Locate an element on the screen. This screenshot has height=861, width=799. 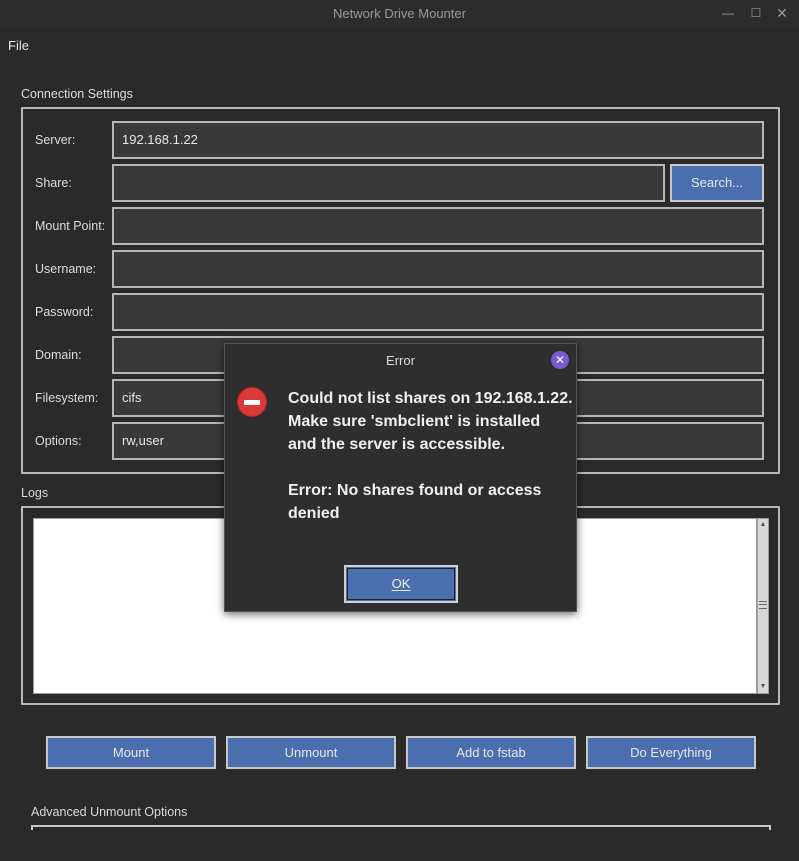
error-icon is located at coordinates (252, 402).